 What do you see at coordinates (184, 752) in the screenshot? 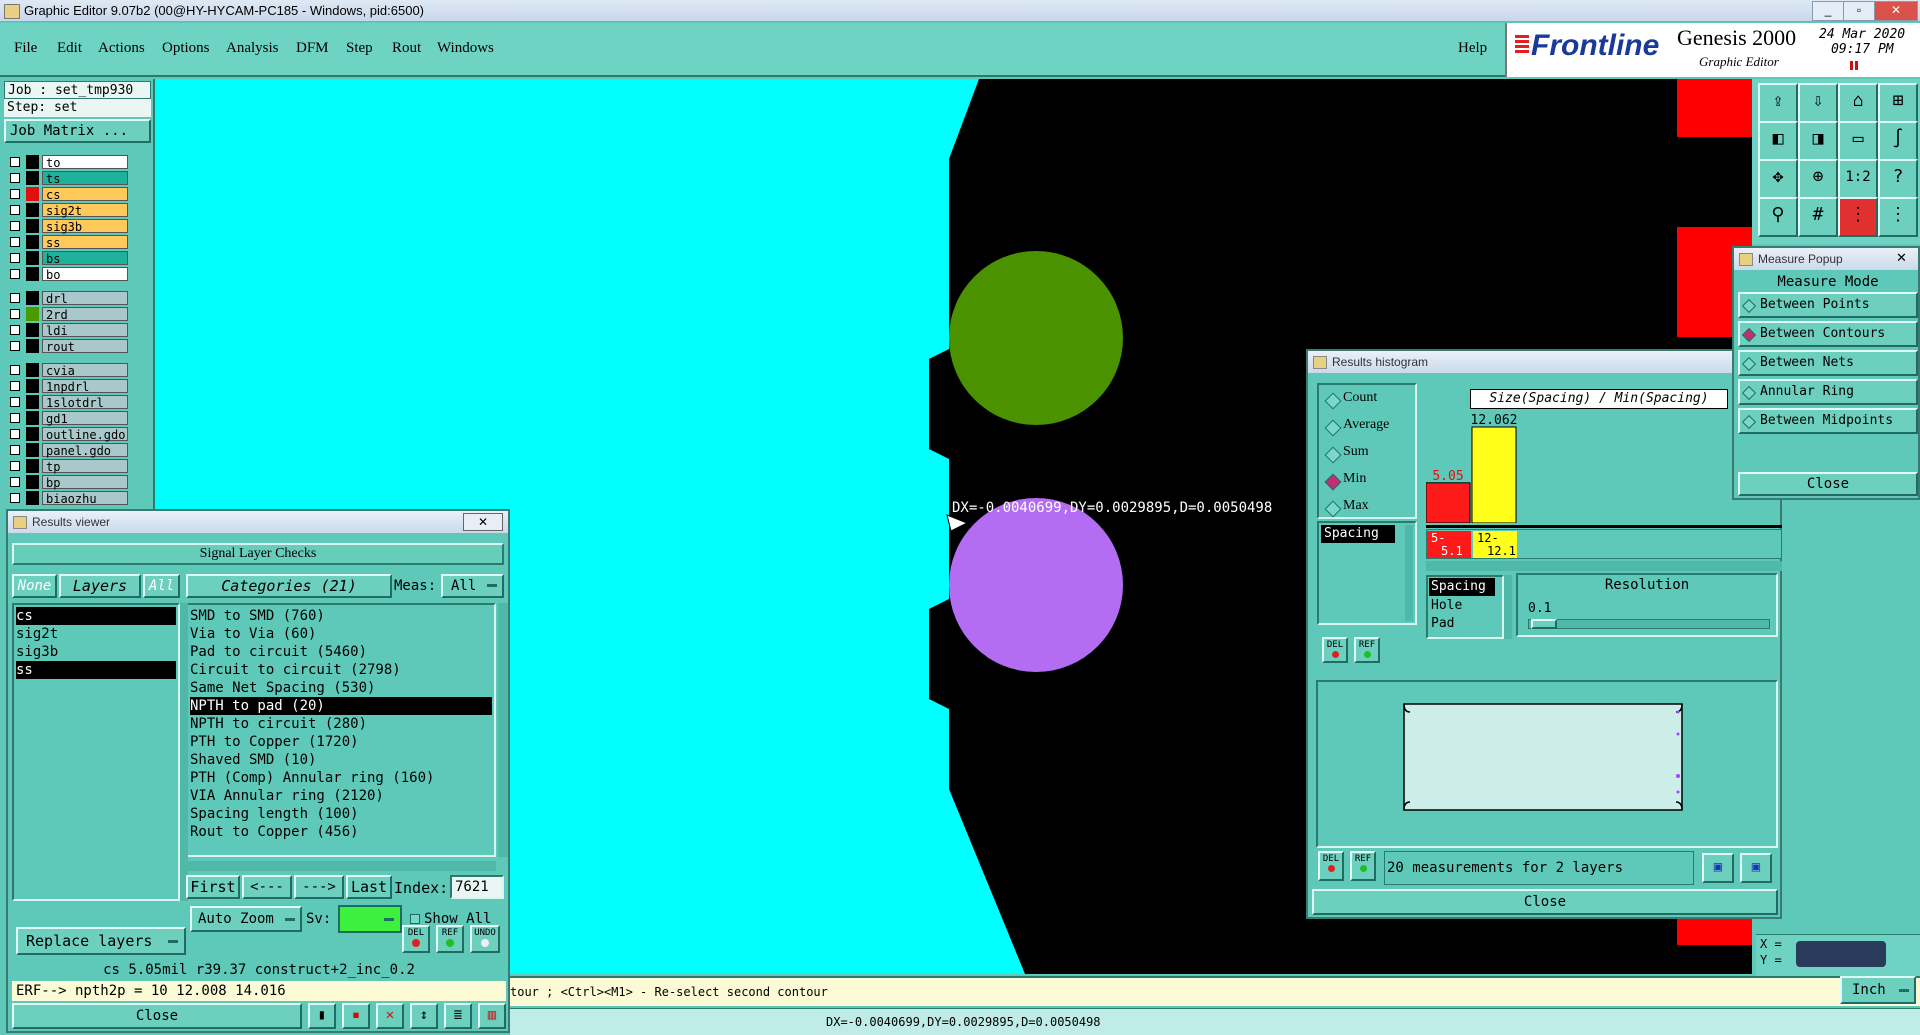
I see `layer-list-scrollbar` at bounding box center [184, 752].